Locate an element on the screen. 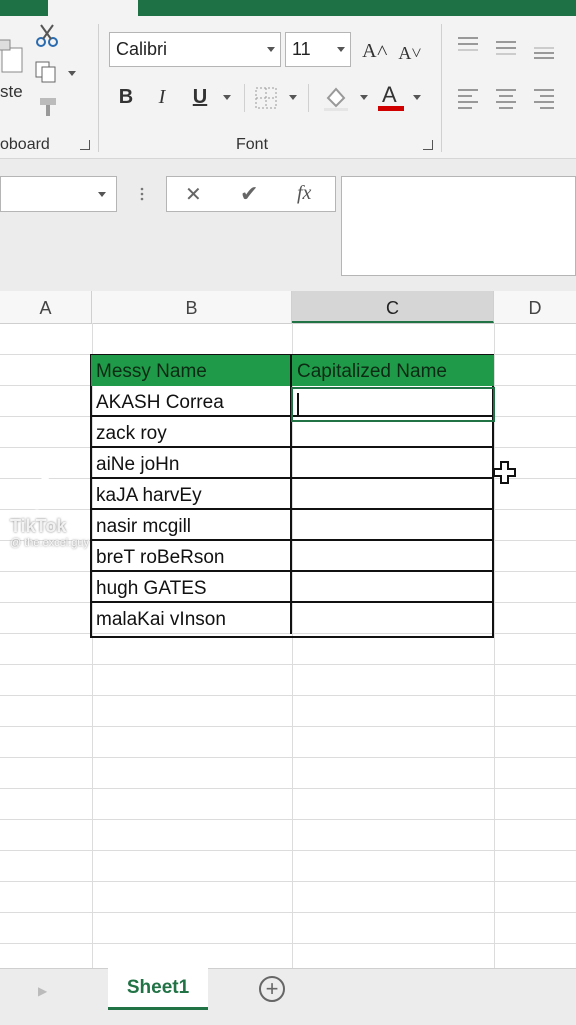 The height and width of the screenshot is (1025, 576). font-size-value: 11 is located at coordinates (301, 49).